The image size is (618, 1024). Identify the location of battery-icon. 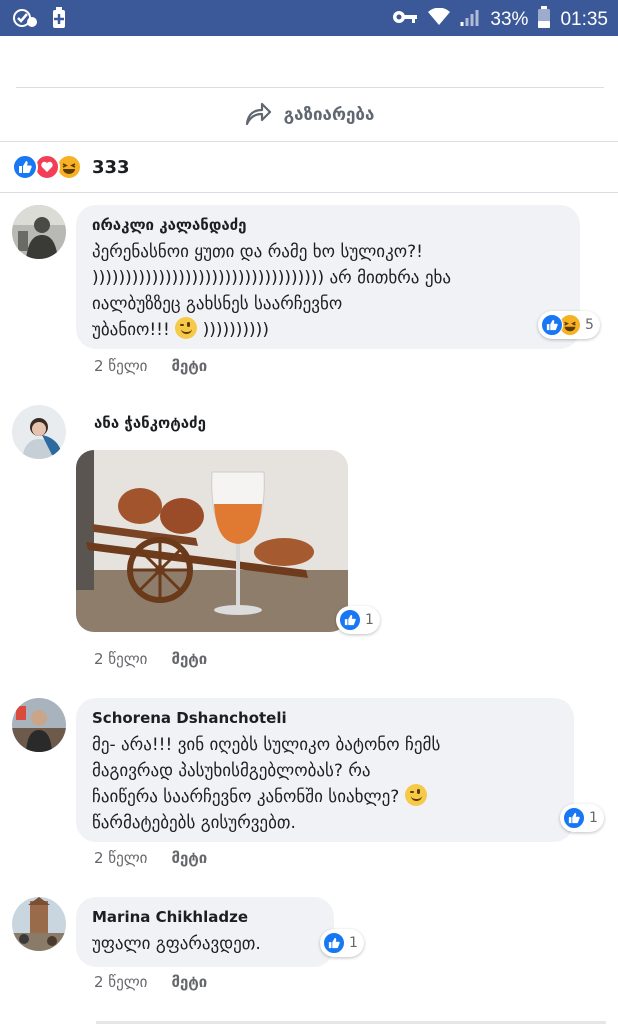
(544, 20).